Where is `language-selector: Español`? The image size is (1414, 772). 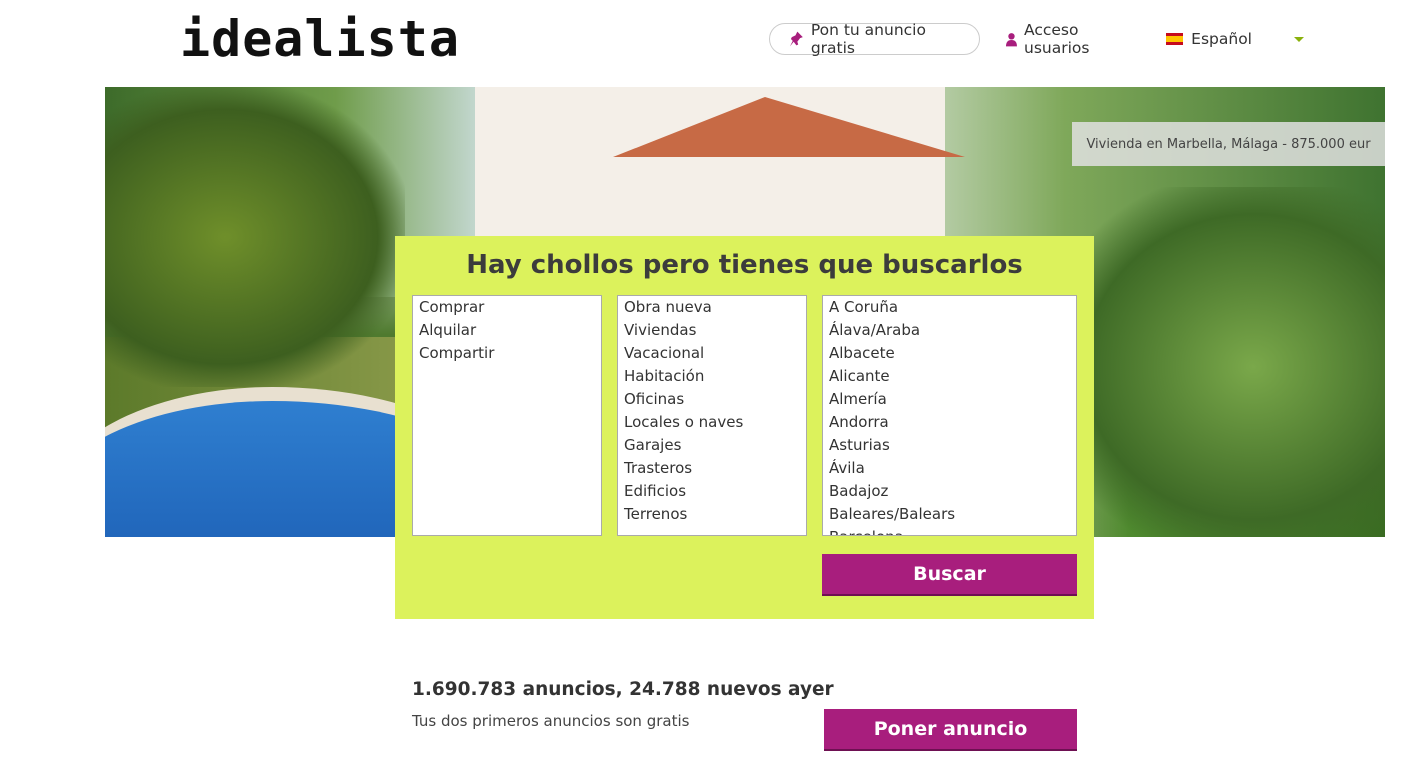 language-selector: Español is located at coordinates (1235, 39).